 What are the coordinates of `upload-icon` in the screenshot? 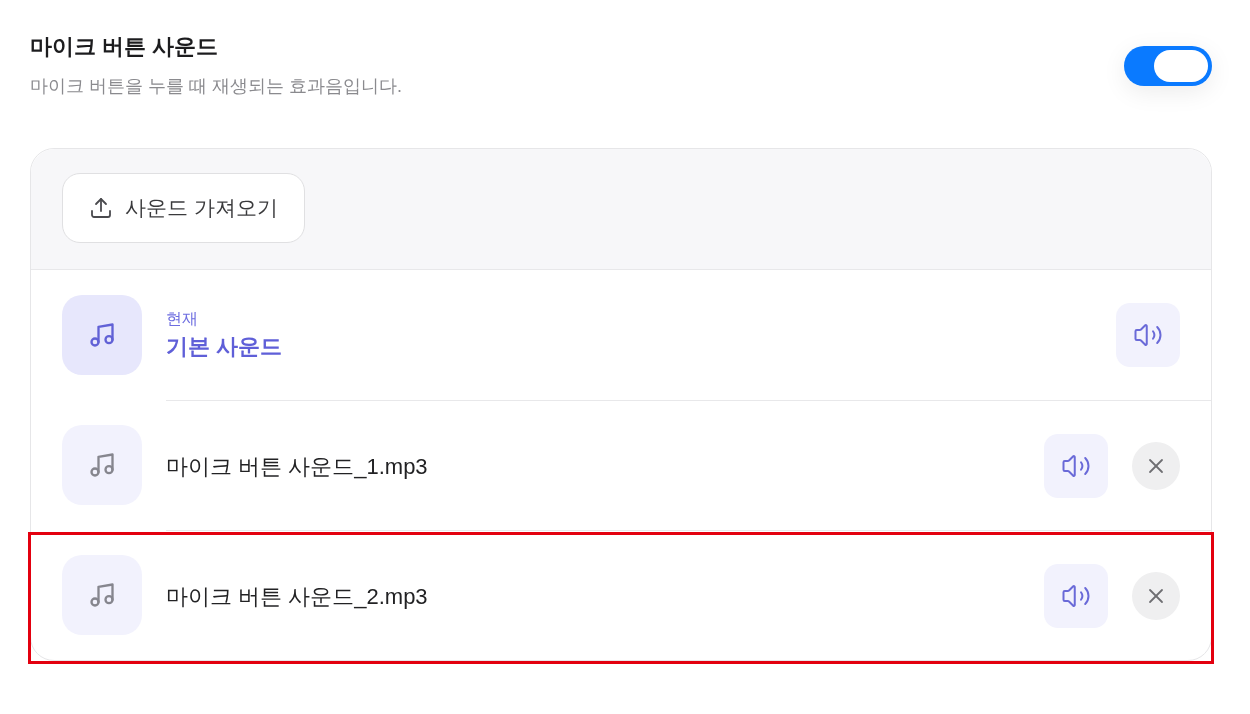 It's located at (101, 208).